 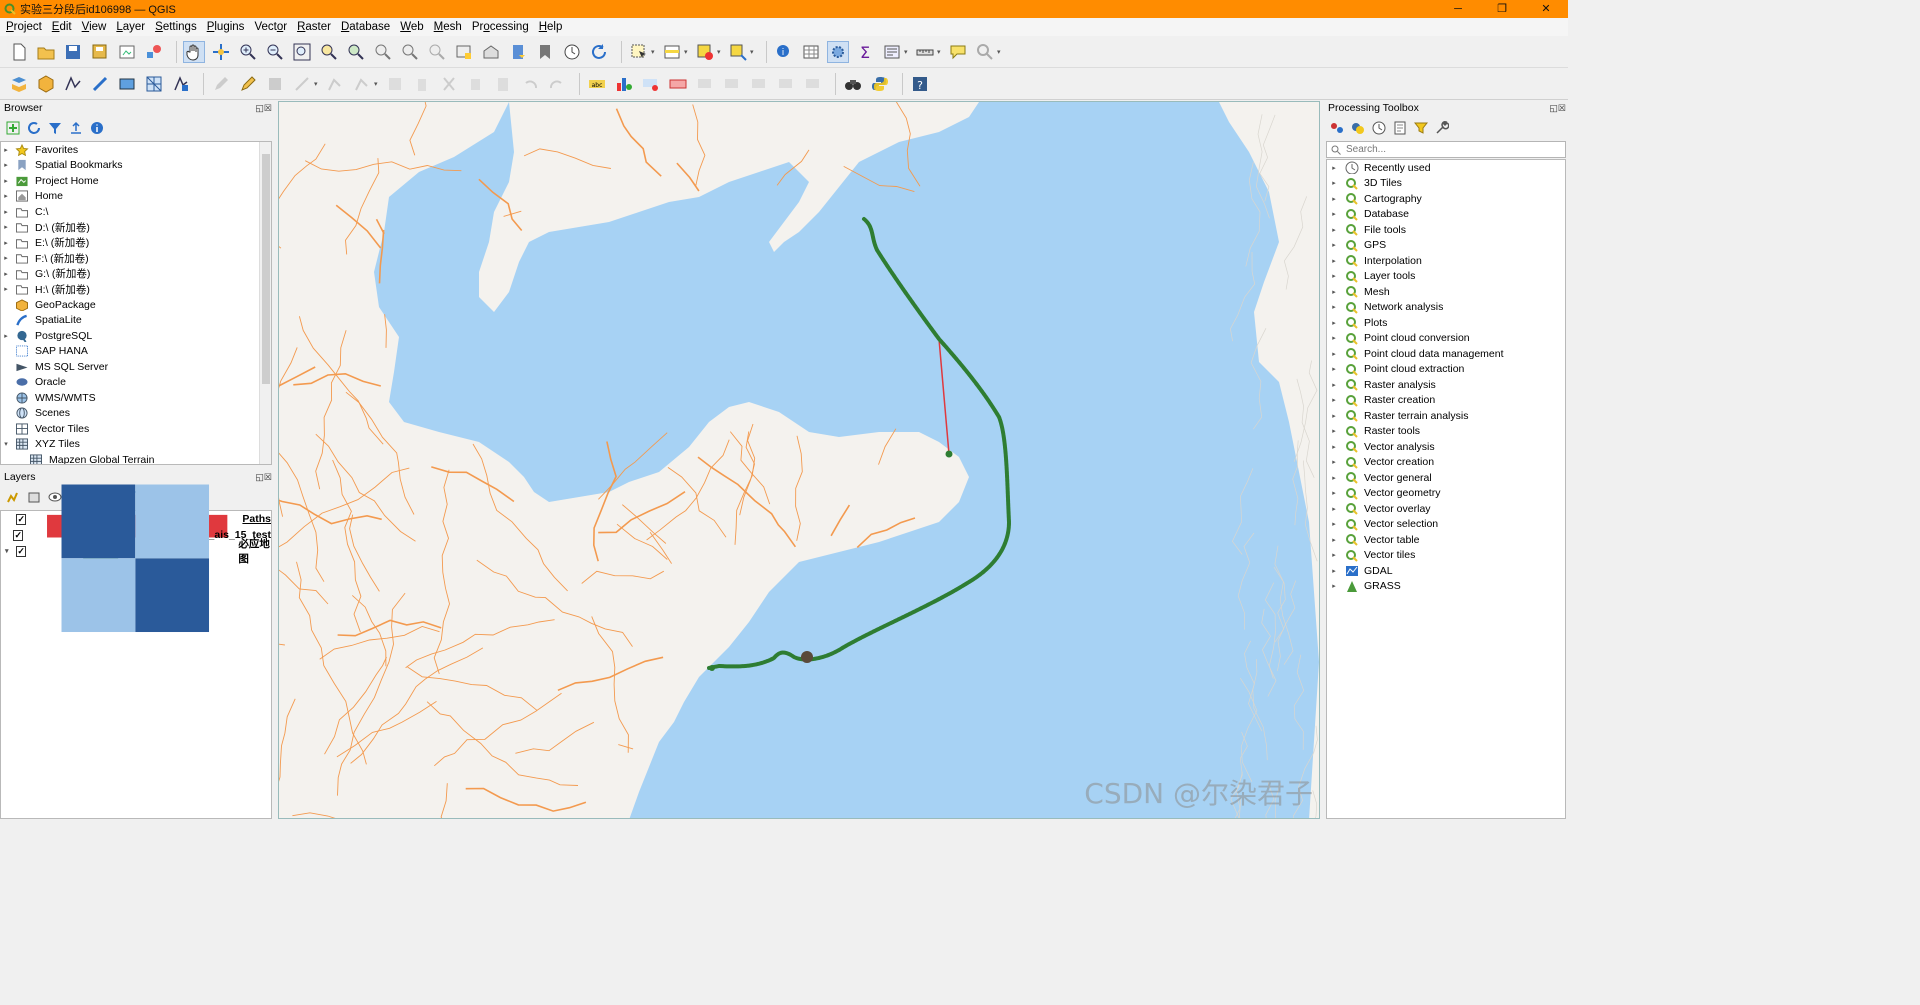 I want to click on browser-item: MS SQL Server, so click(x=136, y=367).